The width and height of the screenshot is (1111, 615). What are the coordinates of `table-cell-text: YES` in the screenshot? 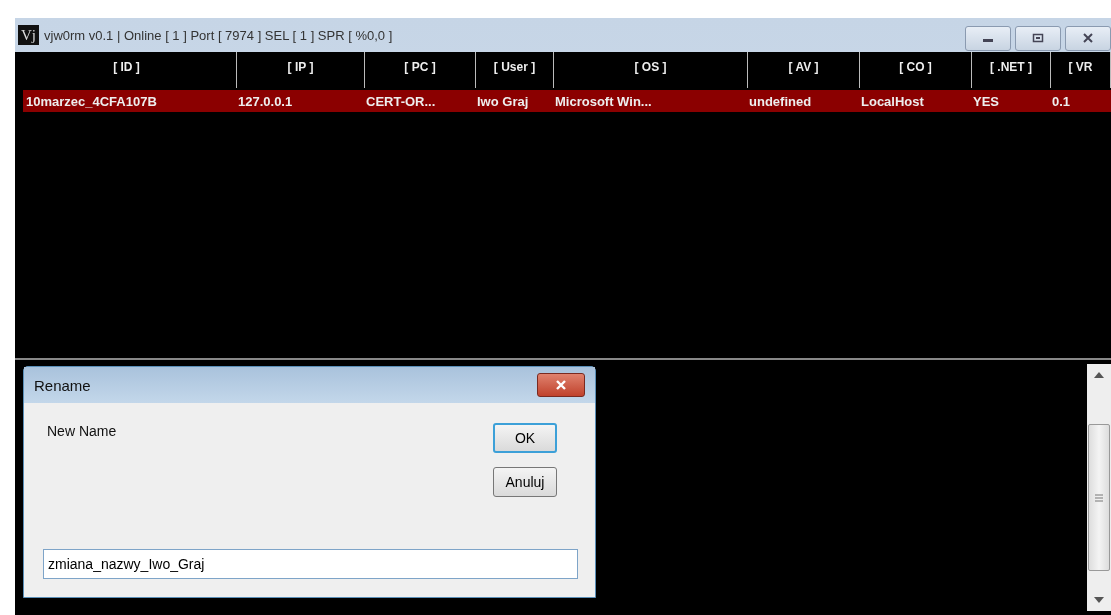 It's located at (986, 101).